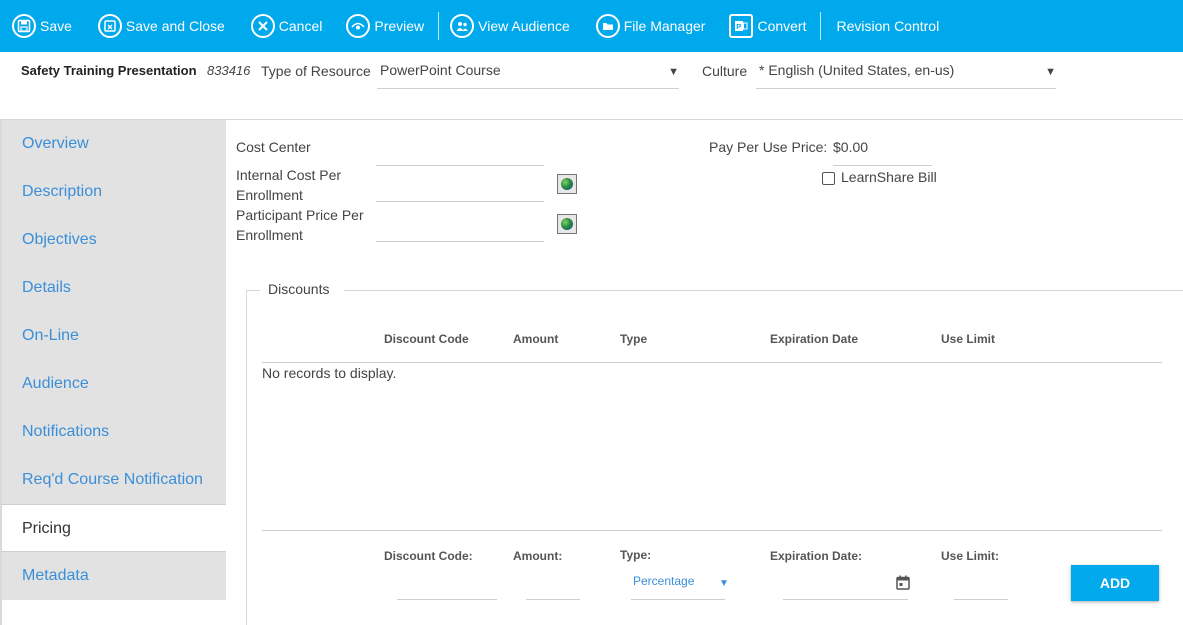  What do you see at coordinates (114, 336) in the screenshot?
I see `sidebar-item-on-line: On-Line` at bounding box center [114, 336].